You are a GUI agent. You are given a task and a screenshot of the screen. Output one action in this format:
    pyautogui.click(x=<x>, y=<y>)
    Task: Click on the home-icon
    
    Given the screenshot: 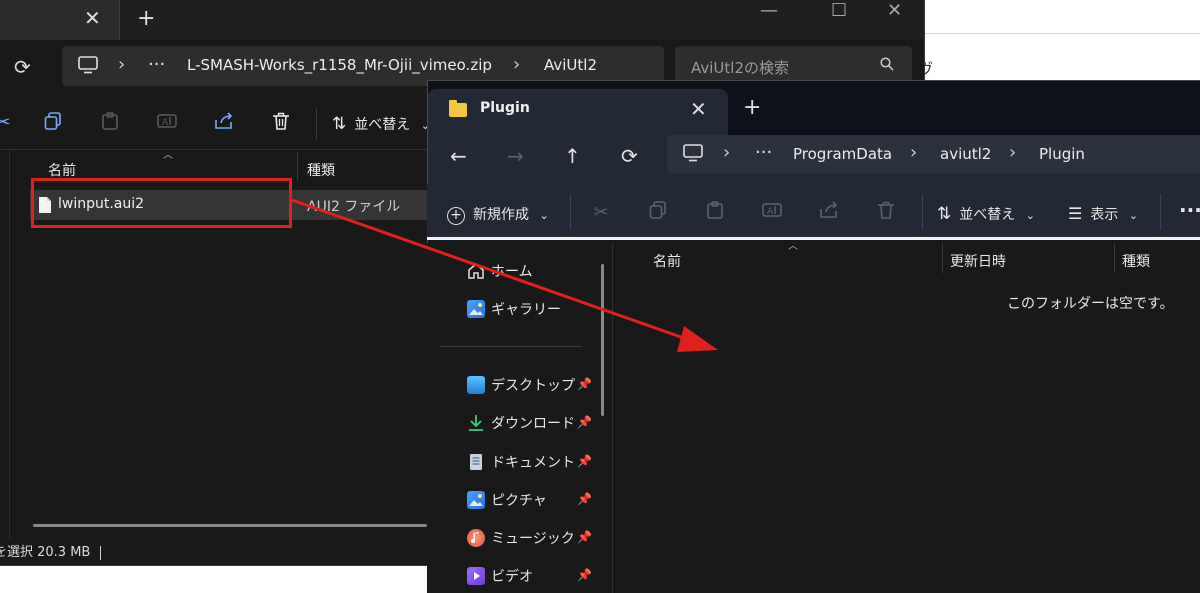 What is the action you would take?
    pyautogui.click(x=476, y=271)
    